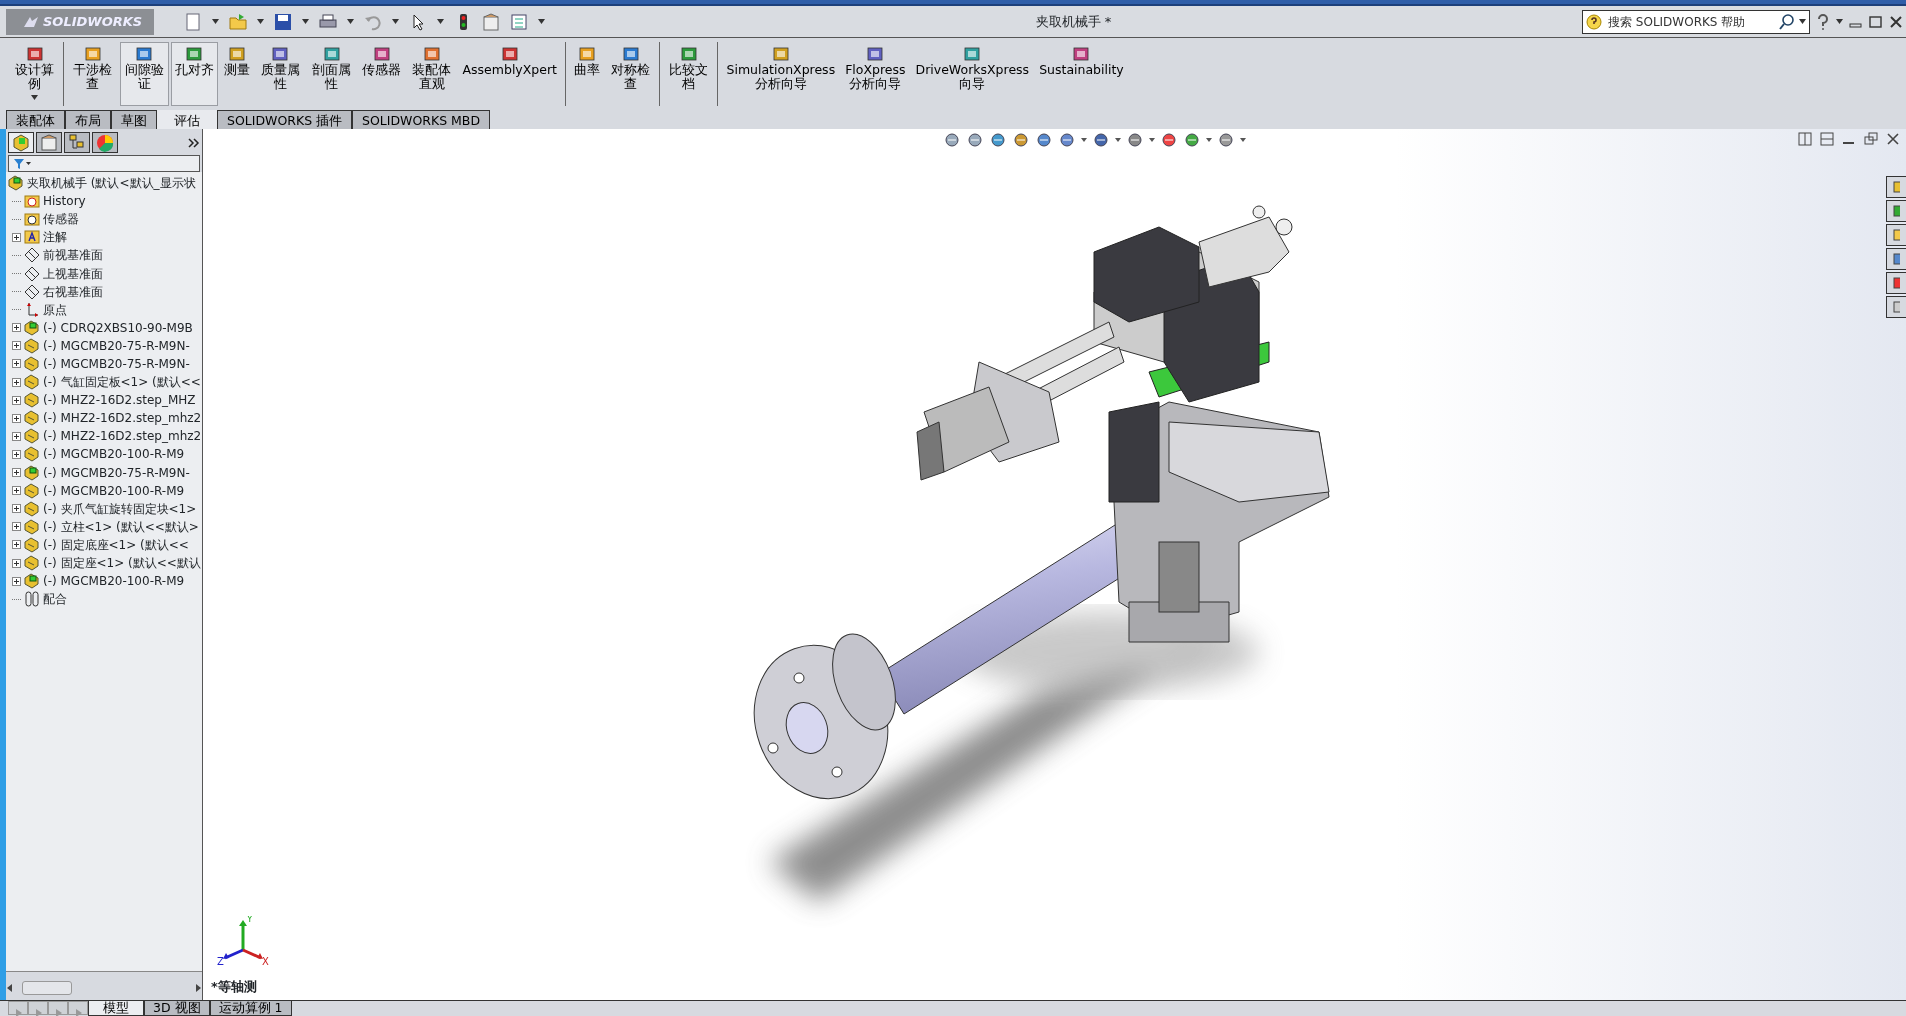 Image resolution: width=1906 pixels, height=1016 pixels. What do you see at coordinates (432, 74) in the screenshot?
I see `tool-button: 装配体直观` at bounding box center [432, 74].